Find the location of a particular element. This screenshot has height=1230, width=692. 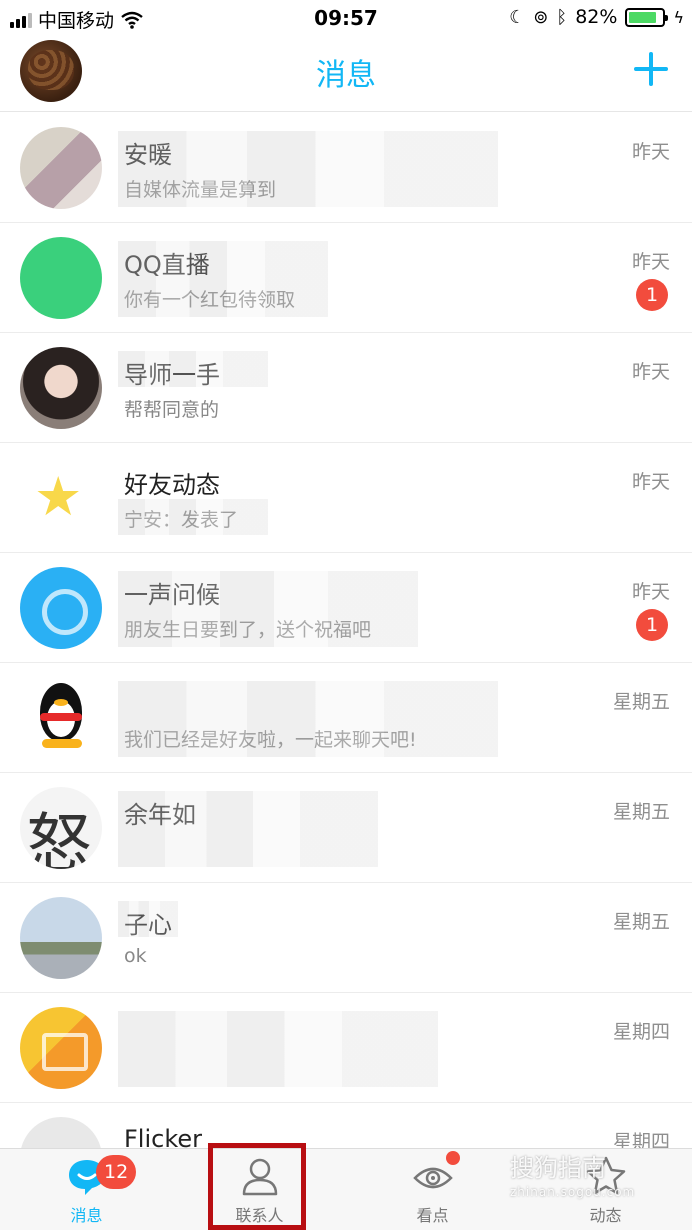

conversation-name: Flicker is located at coordinates (163, 1136).